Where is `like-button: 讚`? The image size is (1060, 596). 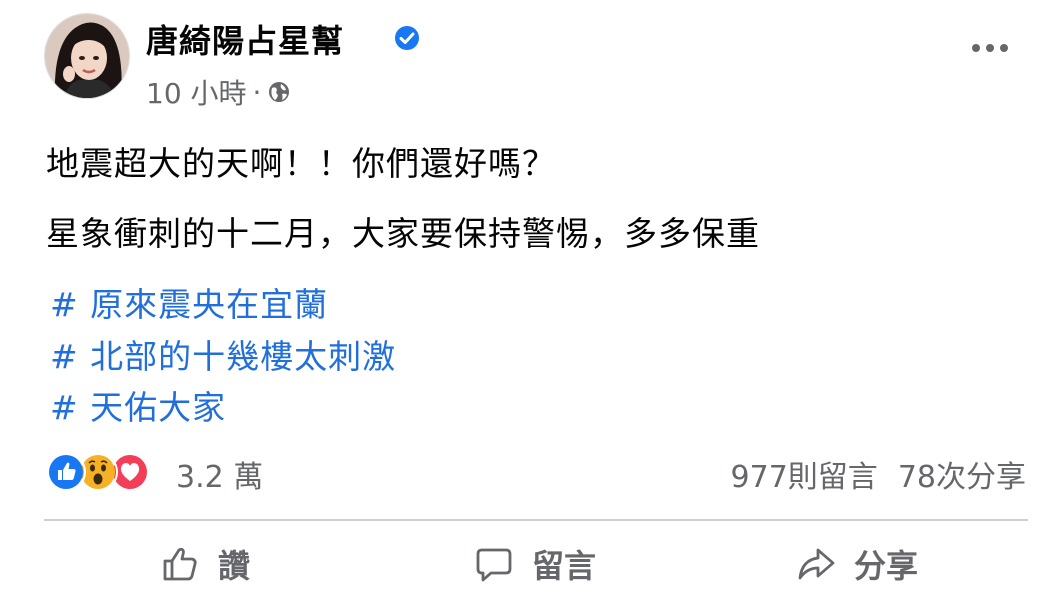 like-button: 讚 is located at coordinates (205, 564).